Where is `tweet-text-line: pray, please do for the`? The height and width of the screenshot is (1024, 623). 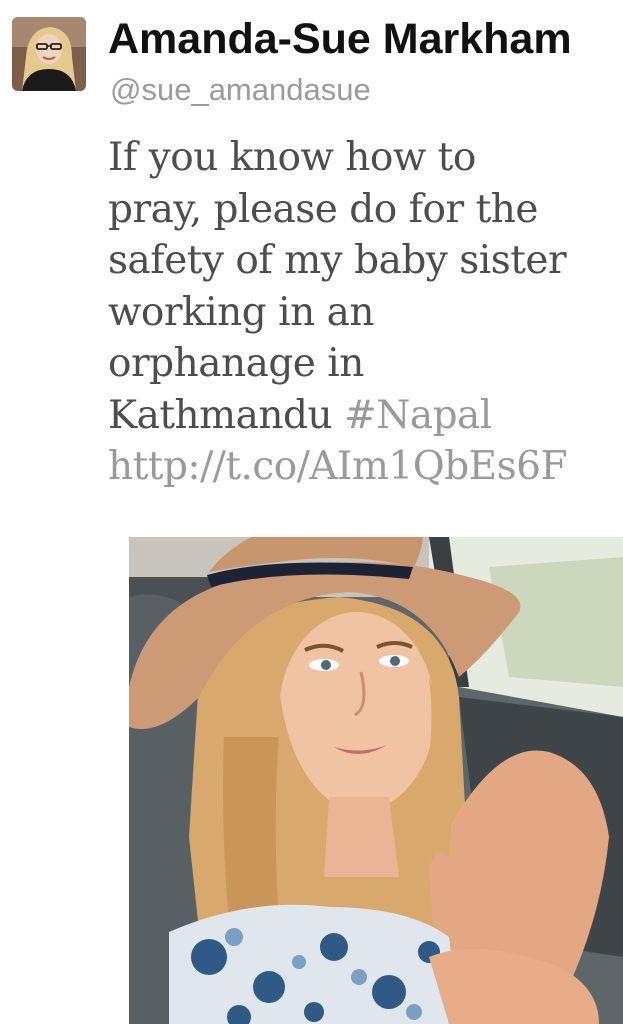 tweet-text-line: pray, please do for the is located at coordinates (323, 209).